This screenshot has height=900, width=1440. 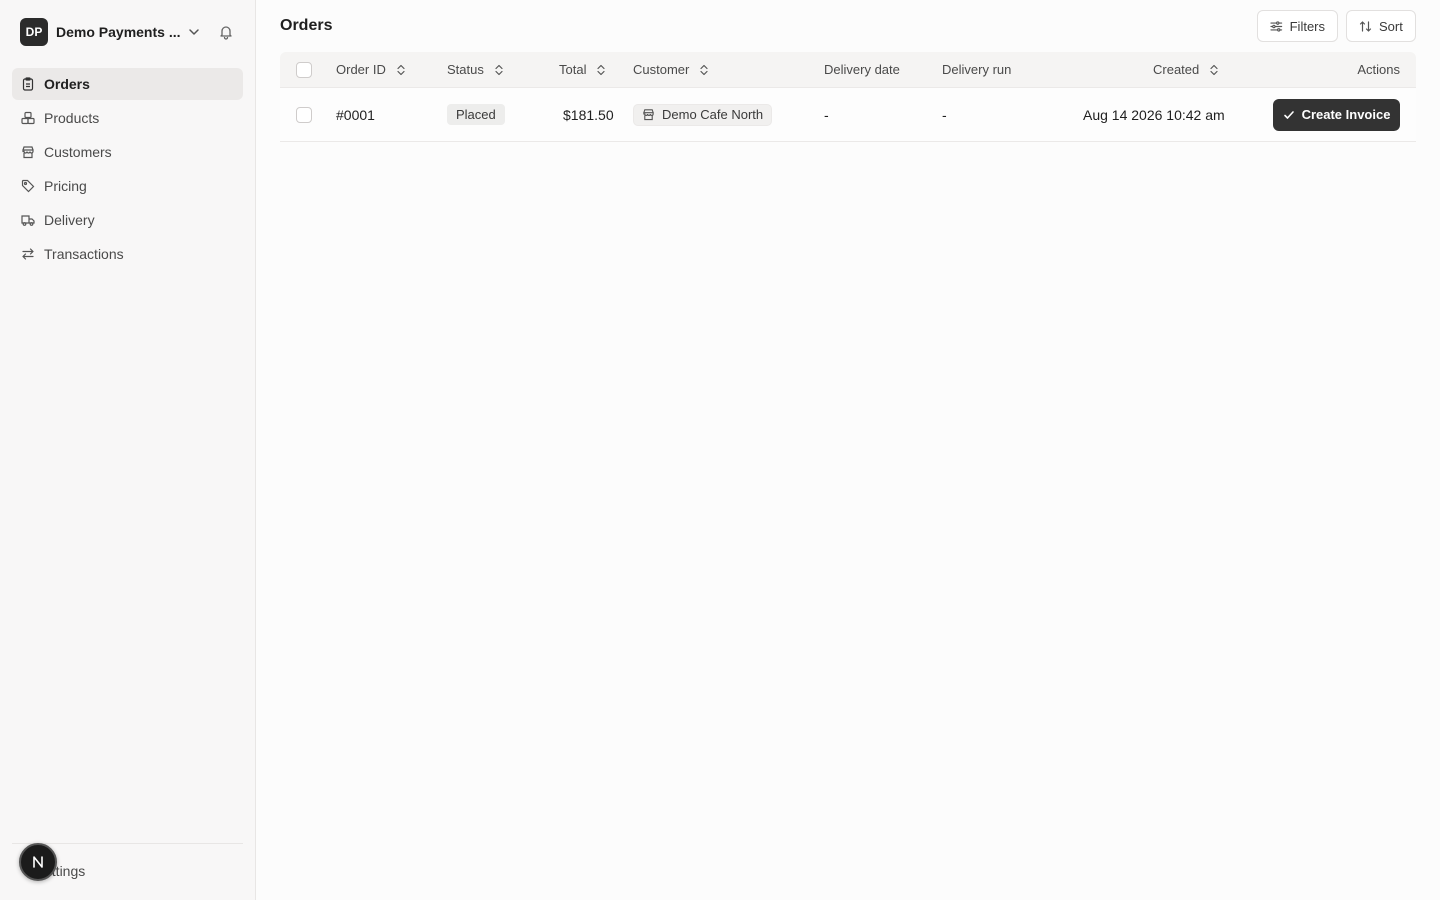 I want to click on check-icon, so click(x=1288, y=114).